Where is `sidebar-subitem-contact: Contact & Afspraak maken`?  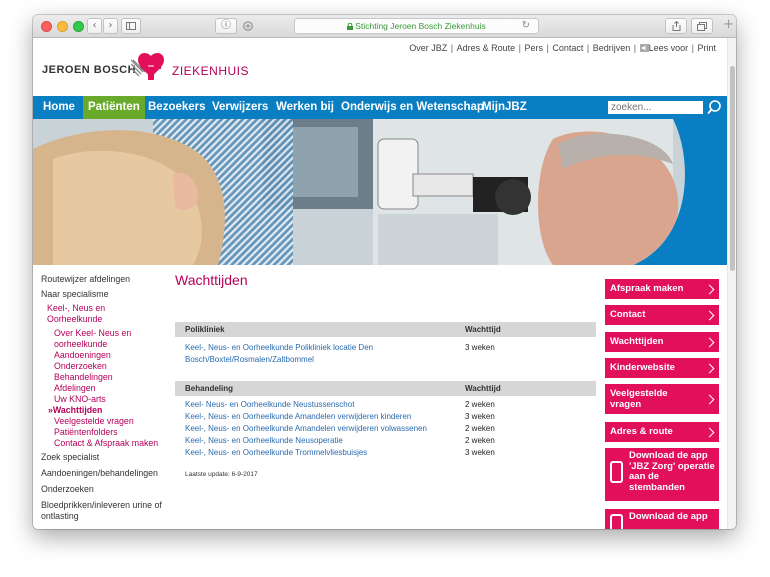
sidebar-subitem-contact: Contact & Afspraak maken is located at coordinates (108, 443).